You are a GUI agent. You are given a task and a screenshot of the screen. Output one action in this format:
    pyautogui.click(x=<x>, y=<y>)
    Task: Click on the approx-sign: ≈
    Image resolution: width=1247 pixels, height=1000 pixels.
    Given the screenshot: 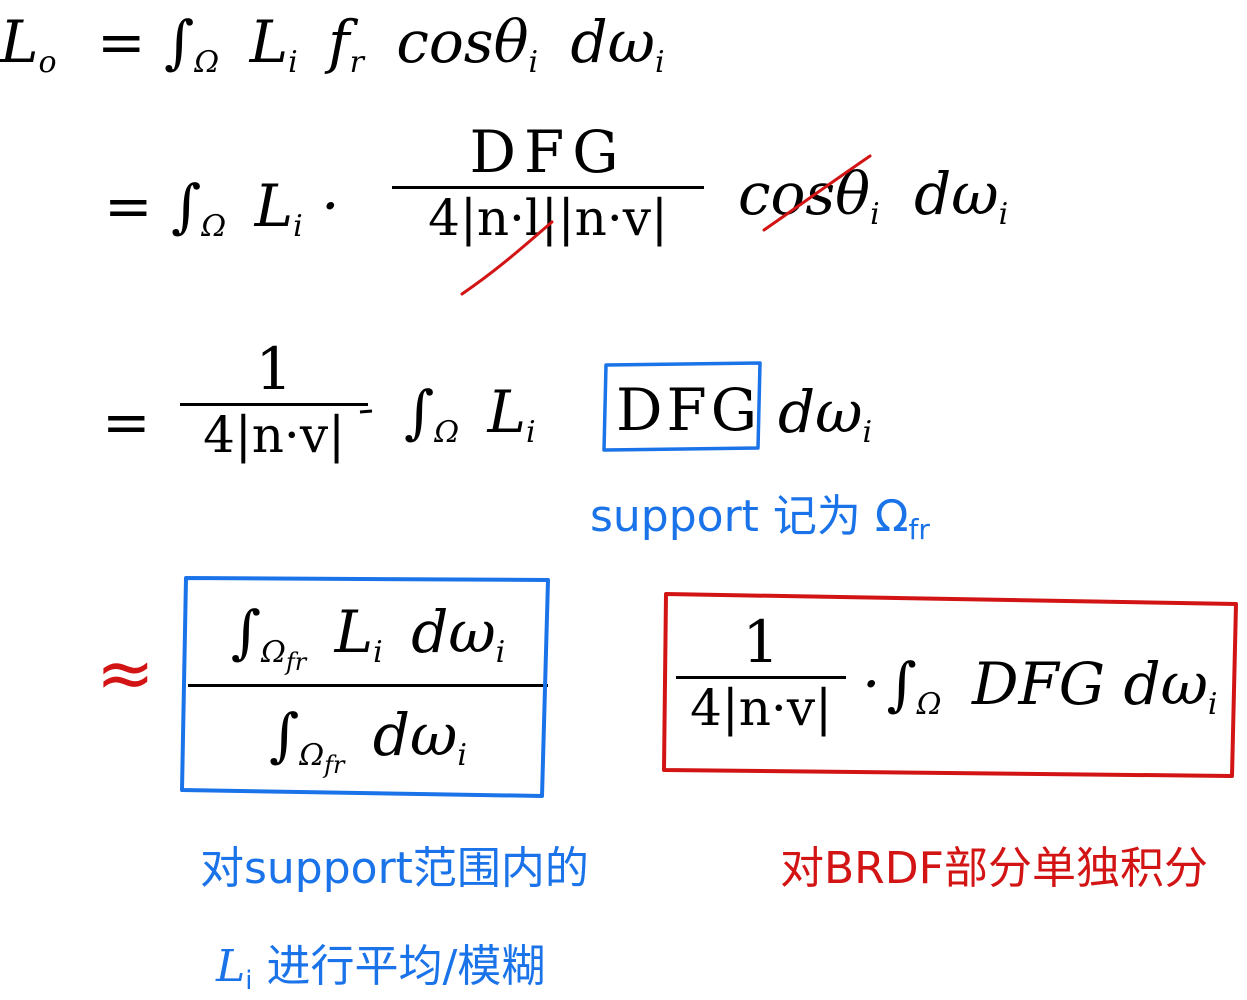 What is the action you would take?
    pyautogui.click(x=125, y=673)
    